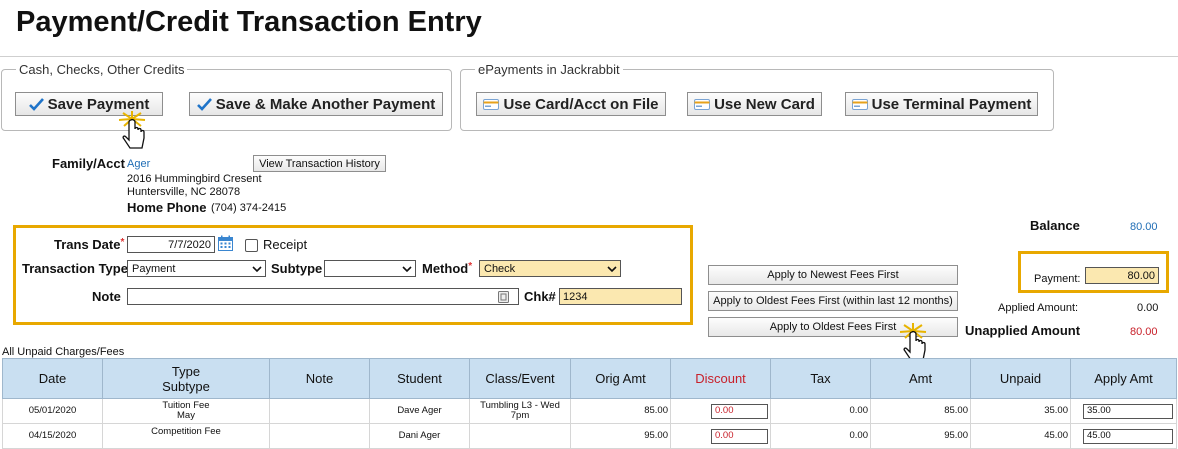 The width and height of the screenshot is (1178, 449). What do you see at coordinates (581, 104) in the screenshot?
I see `use-card-on-file-label: Use Card/Acct on File` at bounding box center [581, 104].